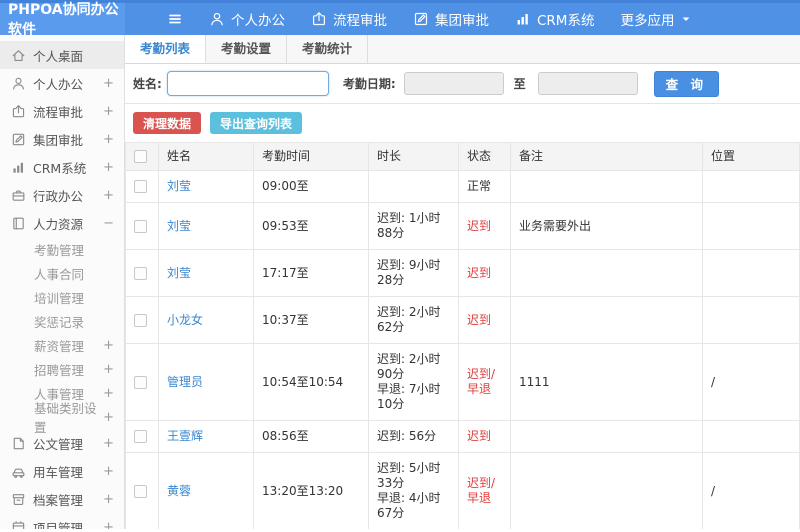  Describe the element at coordinates (62, 167) in the screenshot. I see `sidebar-item: CRM系统 +` at that location.